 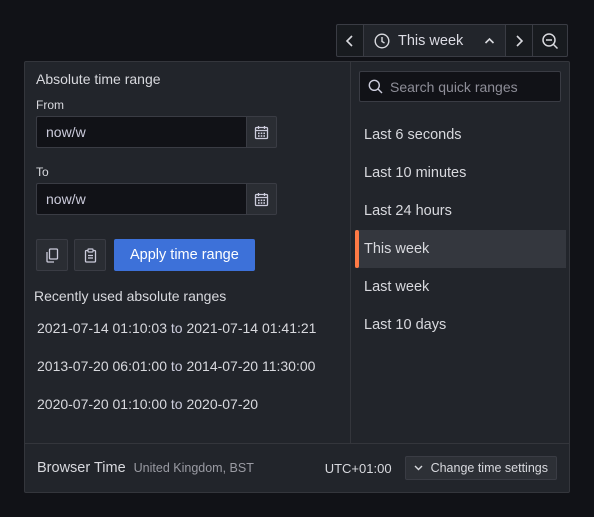 What do you see at coordinates (184, 255) in the screenshot?
I see `apply-time-range-button: Apply time range` at bounding box center [184, 255].